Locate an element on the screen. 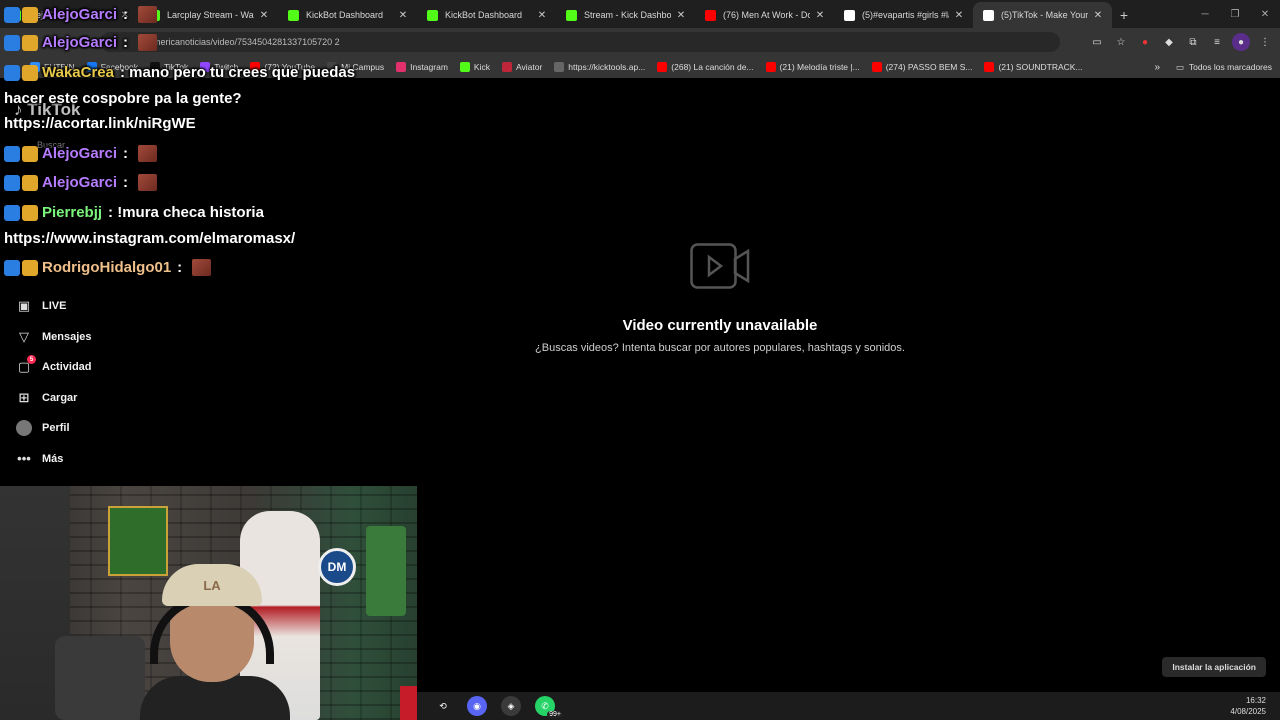 The width and height of the screenshot is (1280, 720). whatsapp-icon: ✆ 99+ is located at coordinates (549, 707).